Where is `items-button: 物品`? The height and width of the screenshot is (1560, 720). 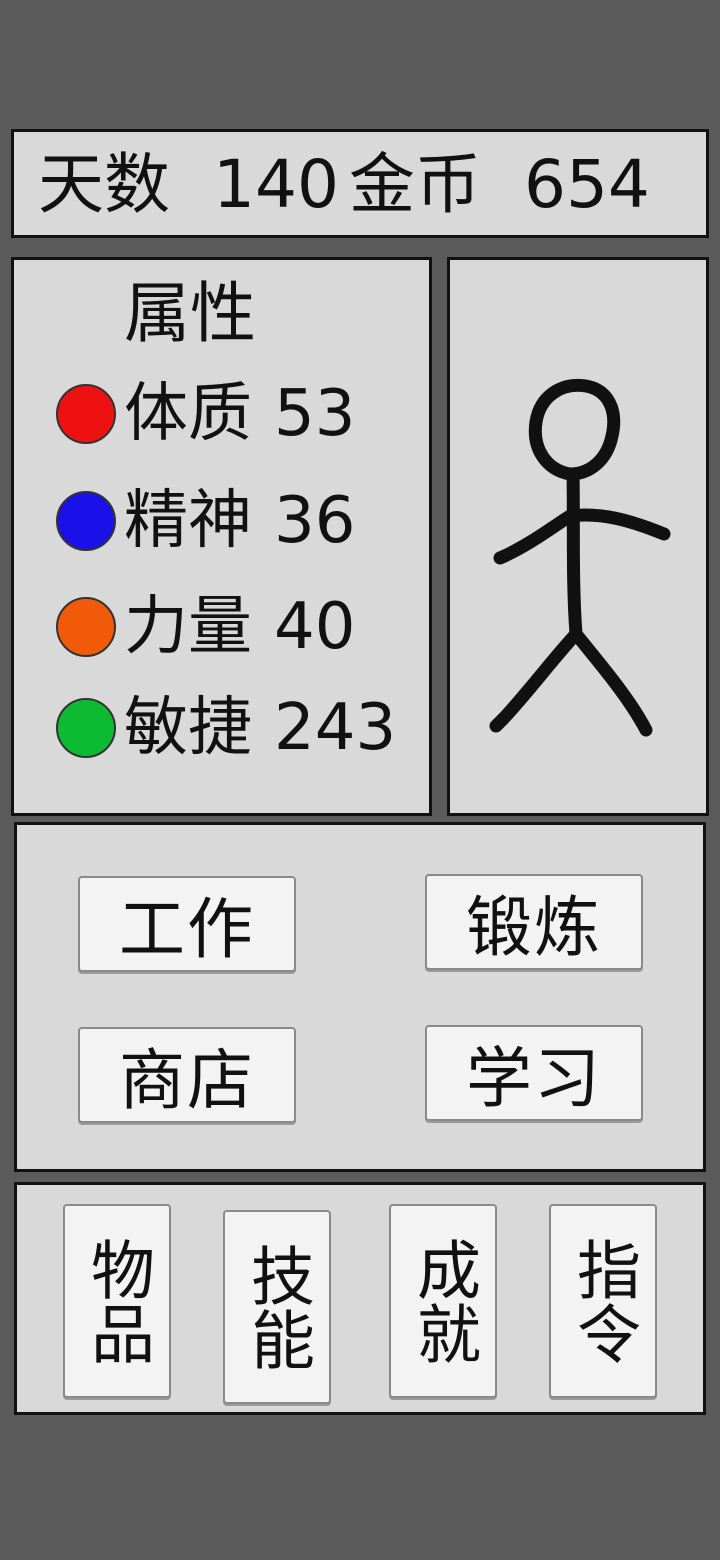
items-button: 物品 is located at coordinates (117, 1301).